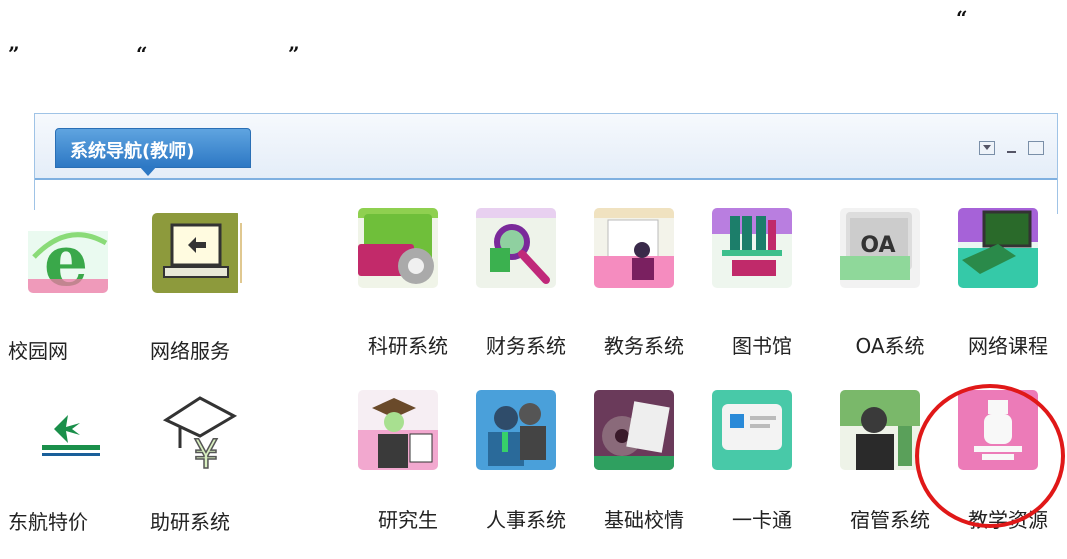  I want to click on dropdown-menu-icon, so click(987, 148).